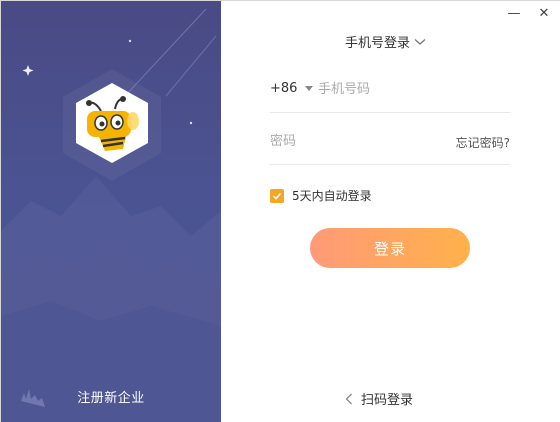 The image size is (560, 422). Describe the element at coordinates (111, 396) in the screenshot. I see `register-company-link: 注册新企业` at that location.